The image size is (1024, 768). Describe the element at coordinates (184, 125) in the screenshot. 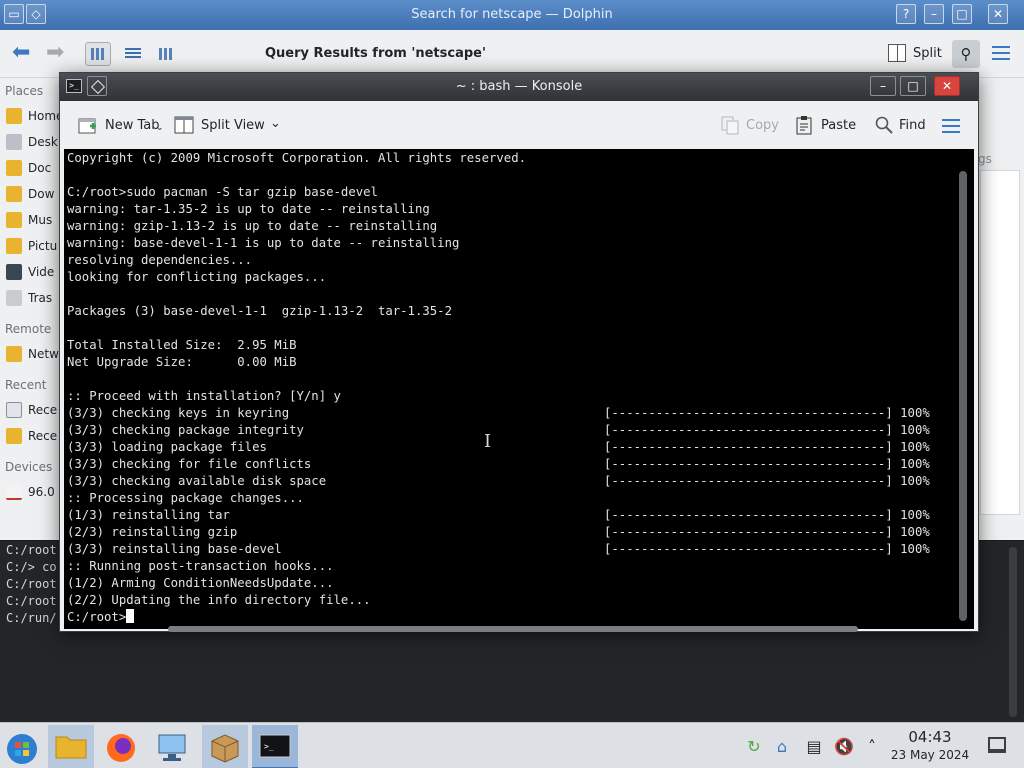

I see `split-view-icon` at that location.